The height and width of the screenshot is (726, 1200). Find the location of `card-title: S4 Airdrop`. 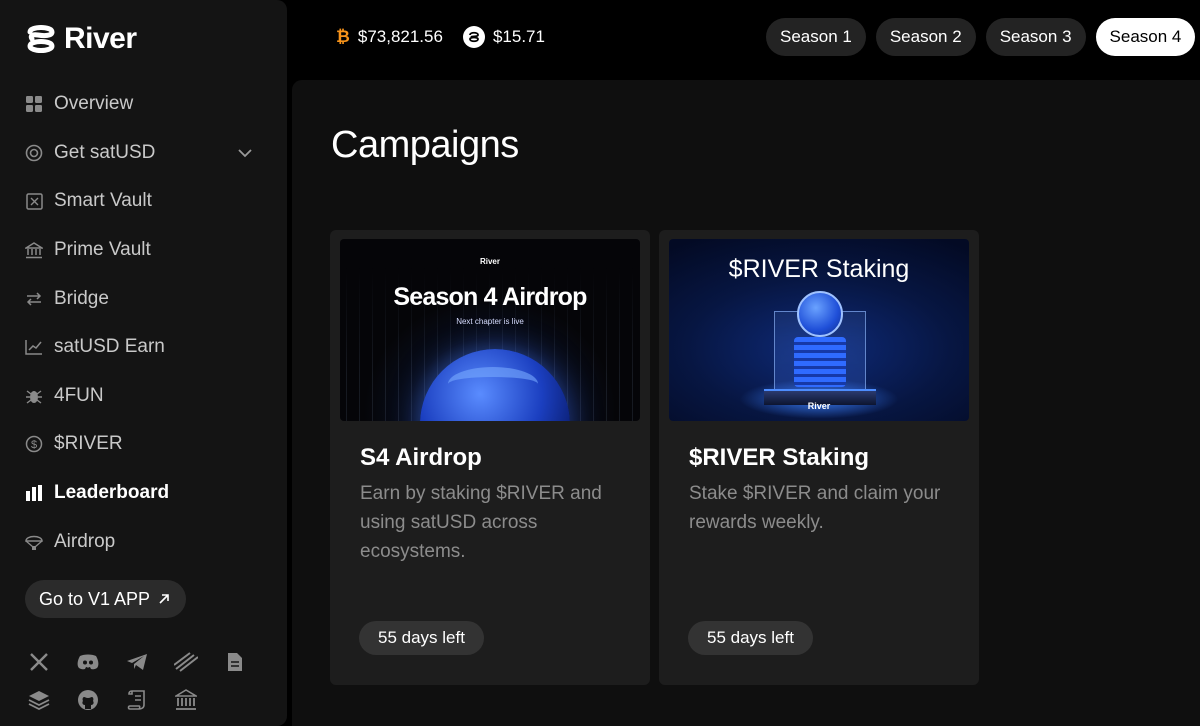

card-title: S4 Airdrop is located at coordinates (421, 457).